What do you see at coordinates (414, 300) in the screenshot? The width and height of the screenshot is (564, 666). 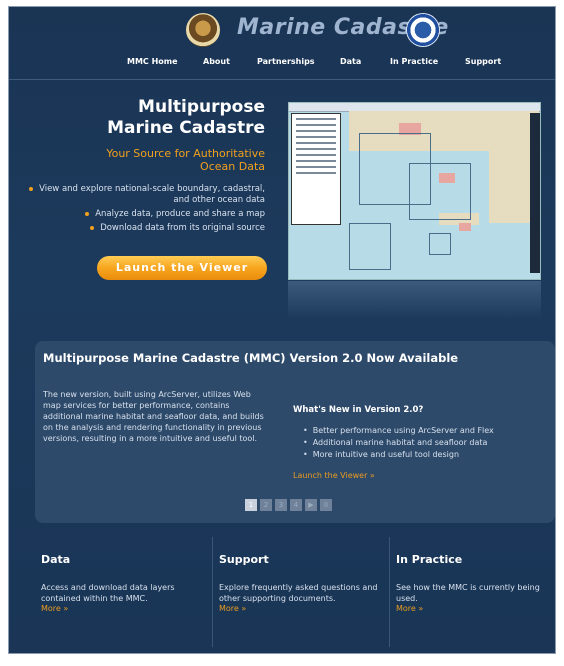 I see `screenshot-reflection` at bounding box center [414, 300].